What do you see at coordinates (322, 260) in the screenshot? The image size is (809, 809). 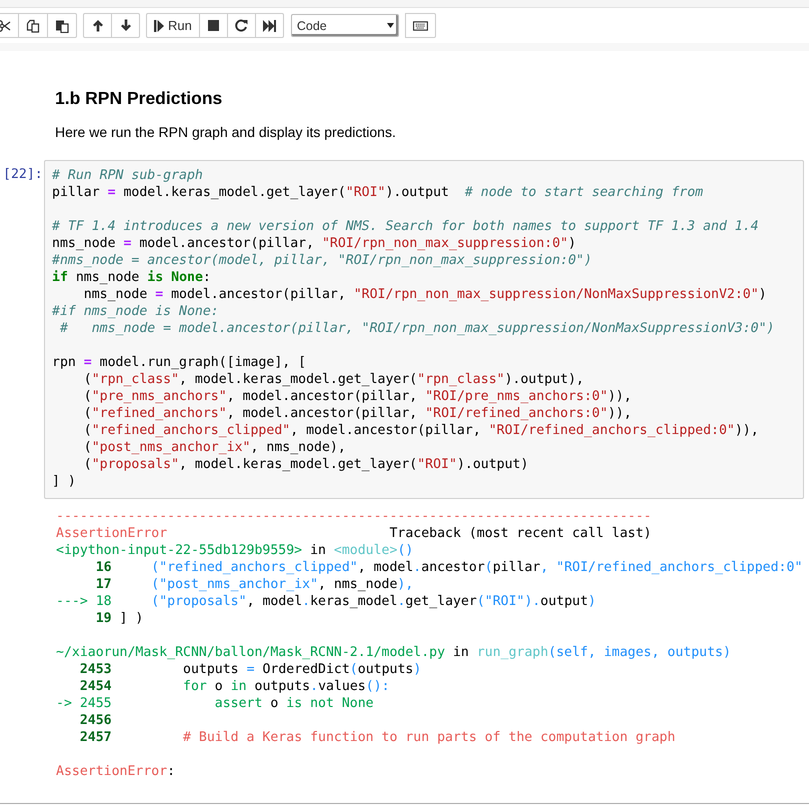 I see `code-line: #nms_node = ancestor(model, pillar, "ROI/rpn_non_max_suppression:0")` at bounding box center [322, 260].